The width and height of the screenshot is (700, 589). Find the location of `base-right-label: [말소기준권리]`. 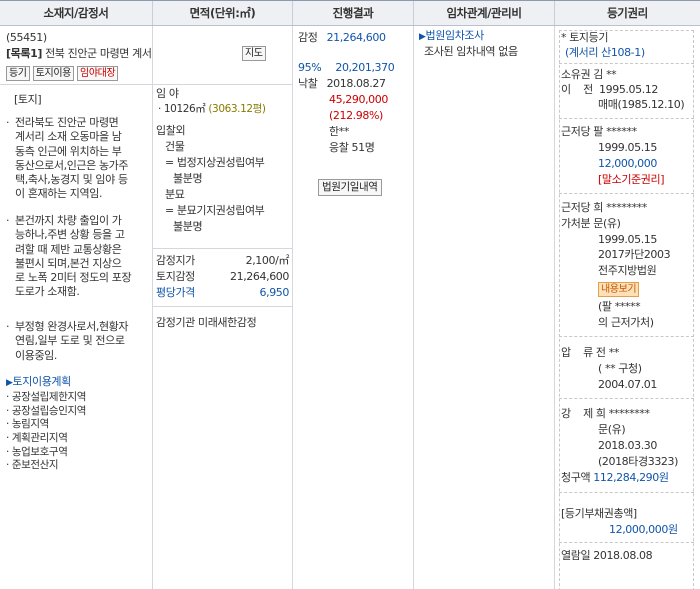

base-right-label: [말소기준권리] is located at coordinates (631, 179).